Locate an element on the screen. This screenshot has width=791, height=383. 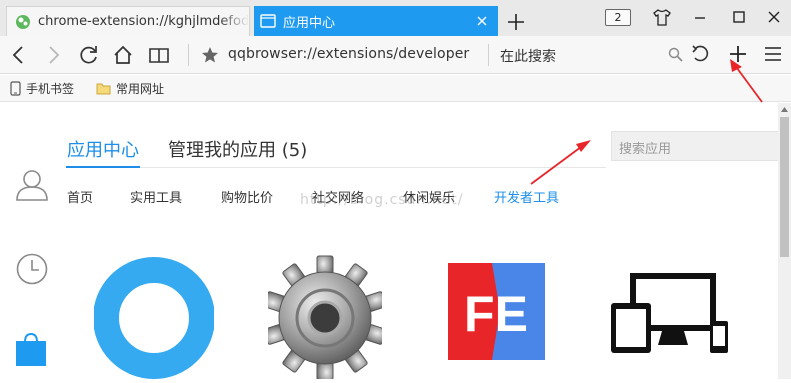
address-bar: qqbrowser://extensions/developer 在此搜索 is located at coordinates (395, 55).